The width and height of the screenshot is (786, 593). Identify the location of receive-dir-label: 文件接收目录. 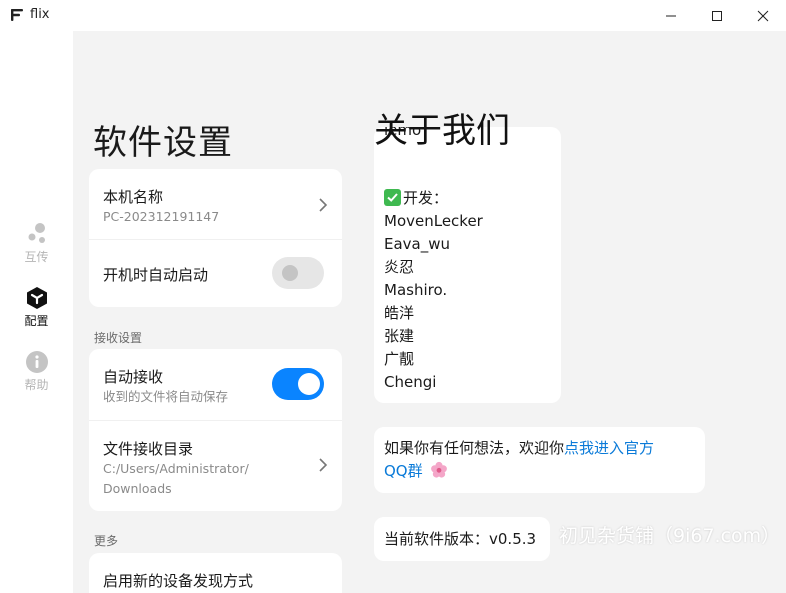
(148, 449).